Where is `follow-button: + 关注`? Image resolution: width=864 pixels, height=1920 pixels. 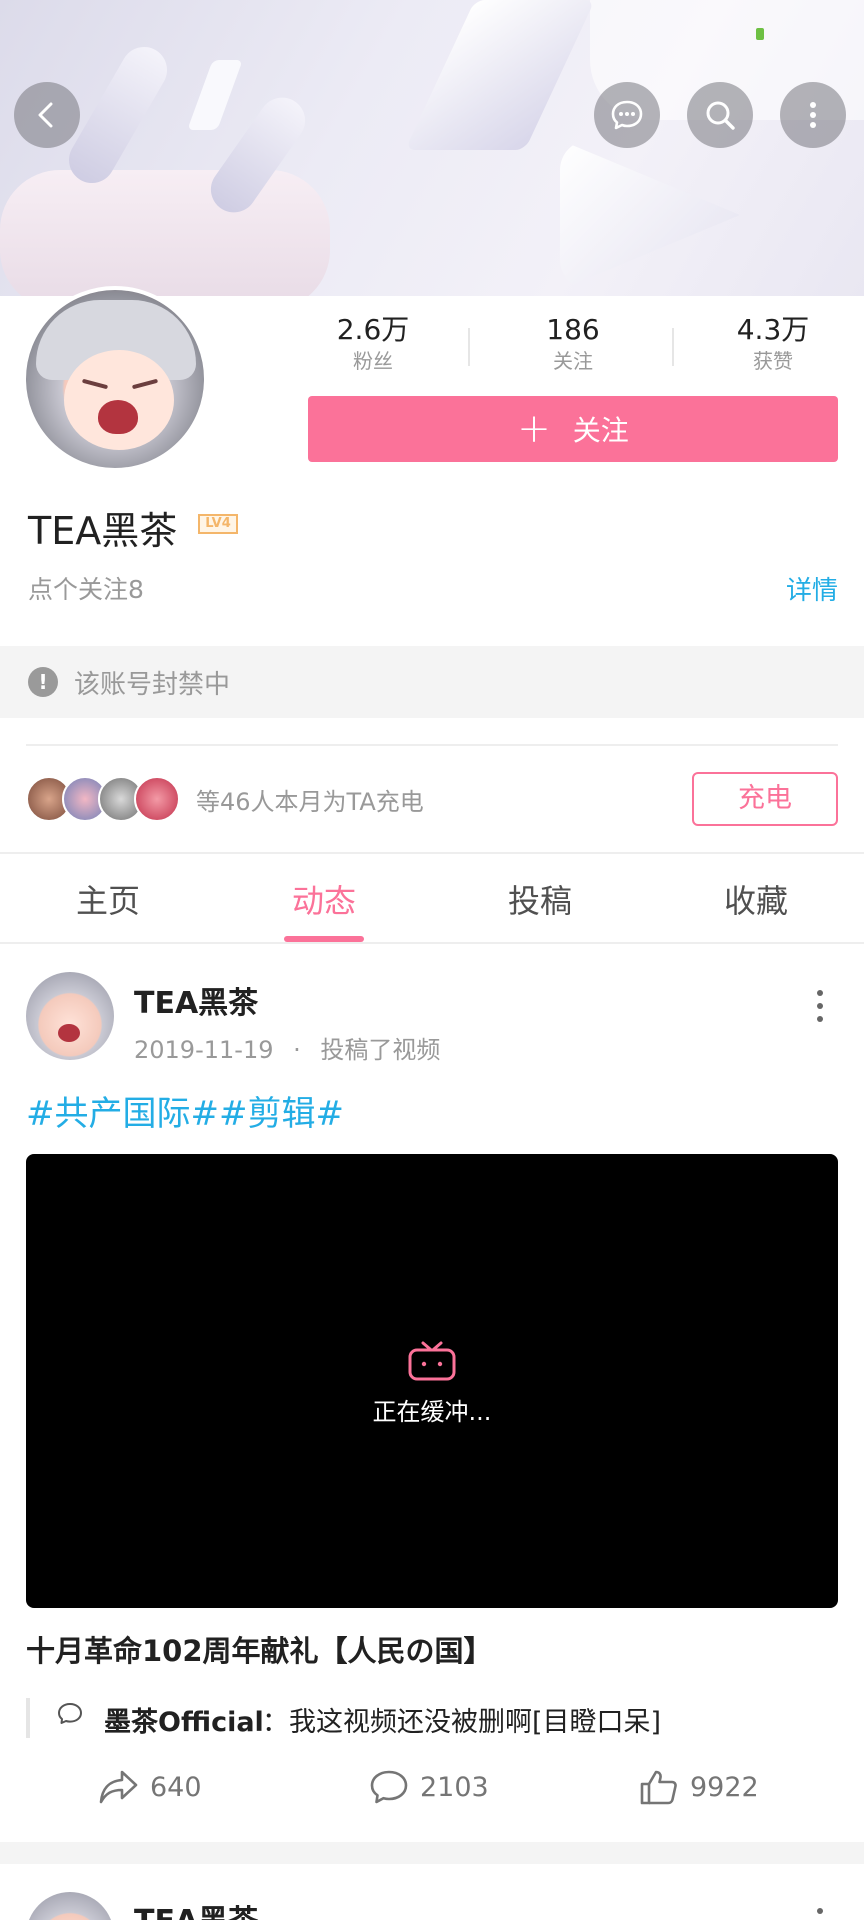 follow-button: + 关注 is located at coordinates (573, 429).